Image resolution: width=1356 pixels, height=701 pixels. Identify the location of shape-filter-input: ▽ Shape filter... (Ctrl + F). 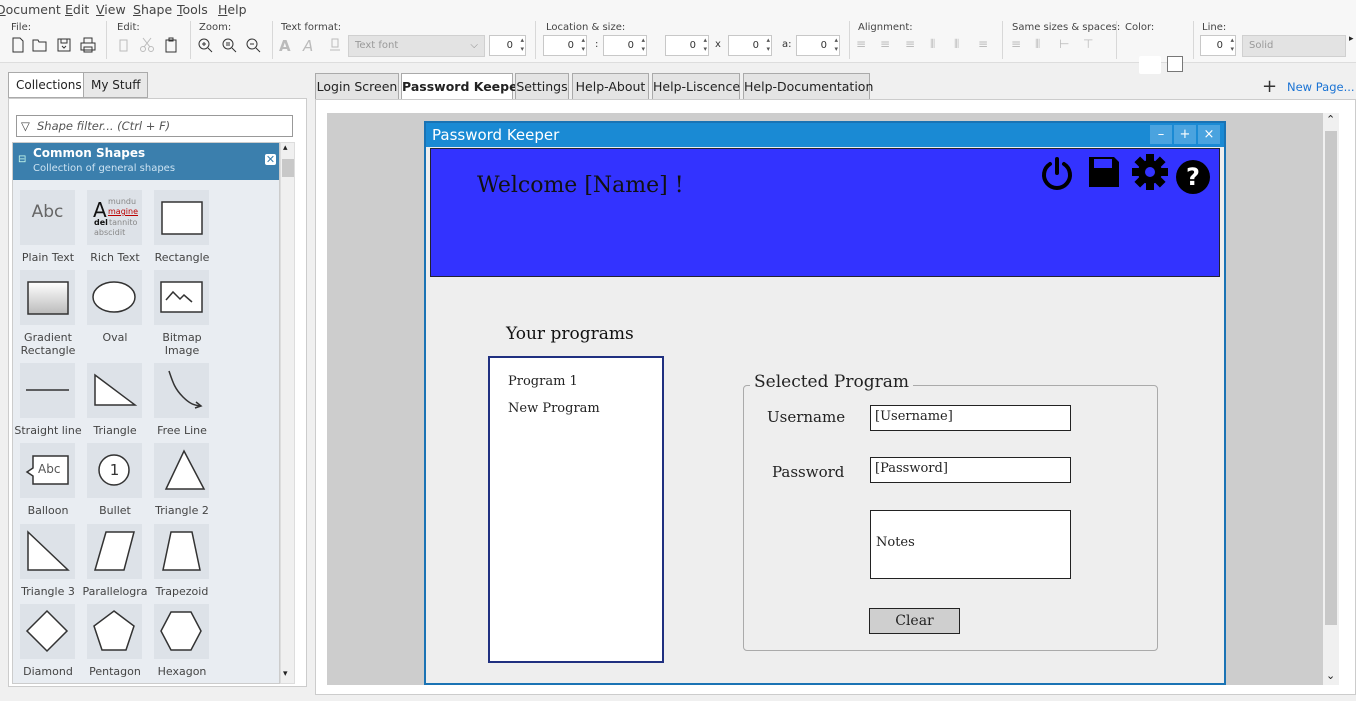
(154, 126).